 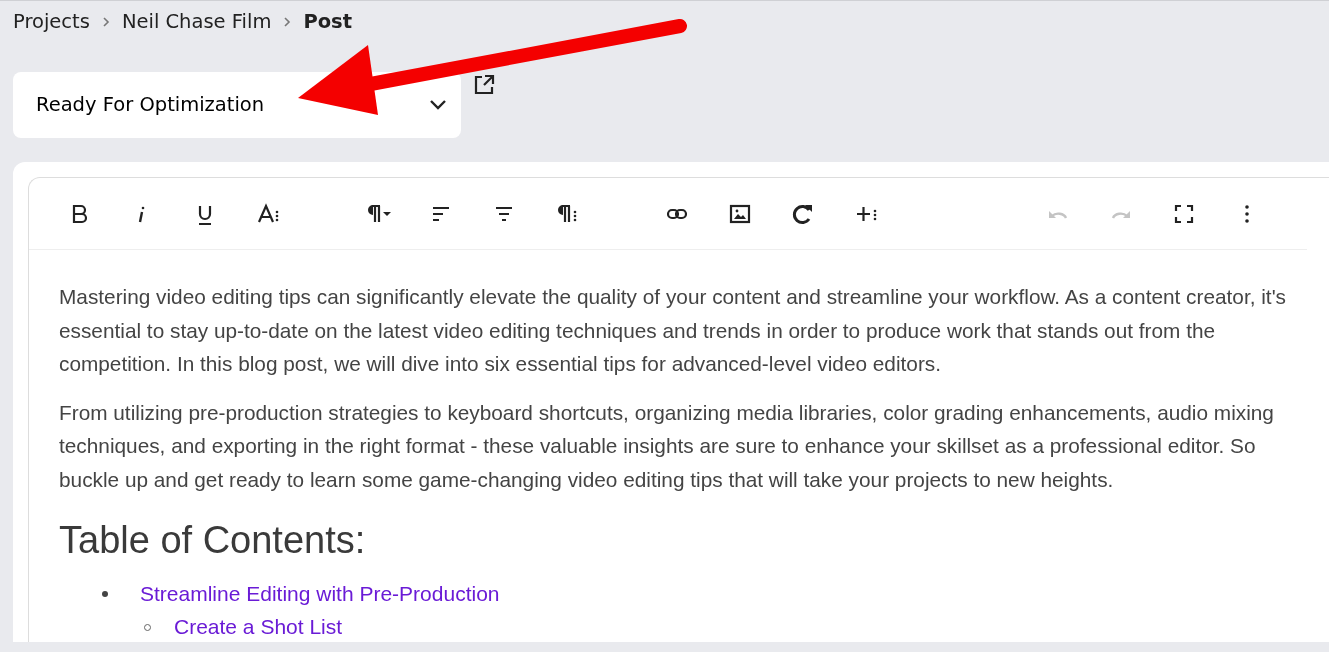 I want to click on breadcrumb-link: Projects, so click(x=51, y=21).